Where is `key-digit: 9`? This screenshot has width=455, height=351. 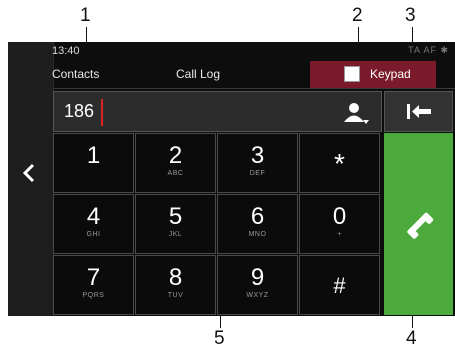 key-digit: 9 is located at coordinates (257, 277).